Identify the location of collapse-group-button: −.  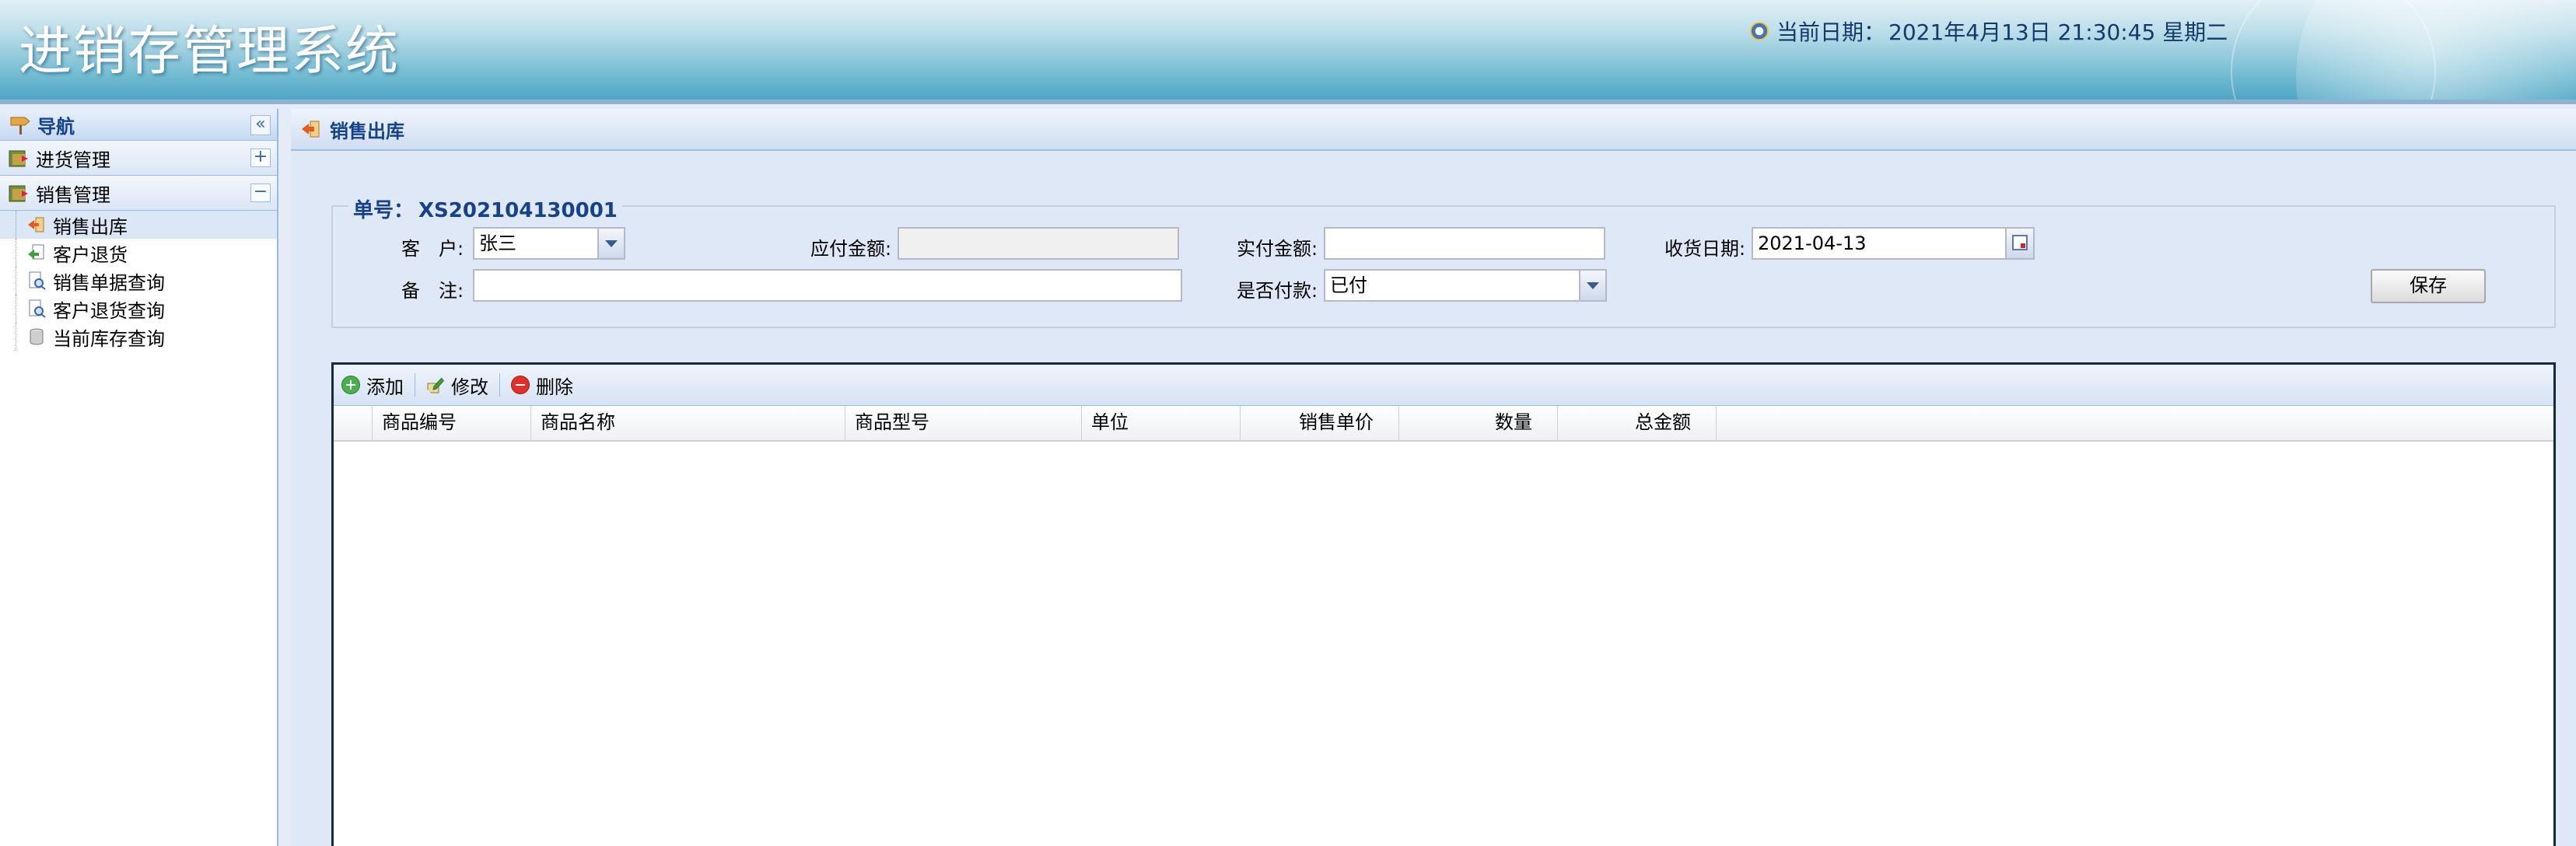
(260, 193).